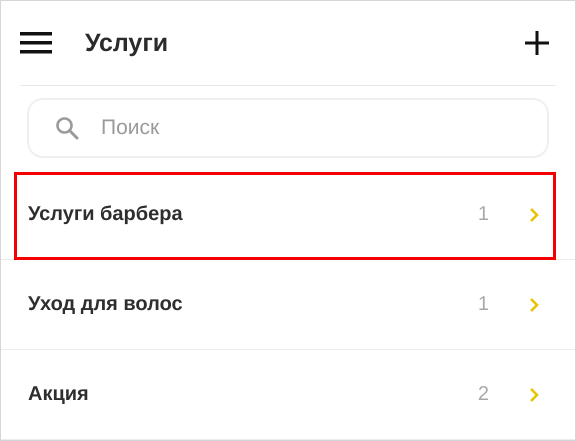  What do you see at coordinates (67, 128) in the screenshot?
I see `search-icon` at bounding box center [67, 128].